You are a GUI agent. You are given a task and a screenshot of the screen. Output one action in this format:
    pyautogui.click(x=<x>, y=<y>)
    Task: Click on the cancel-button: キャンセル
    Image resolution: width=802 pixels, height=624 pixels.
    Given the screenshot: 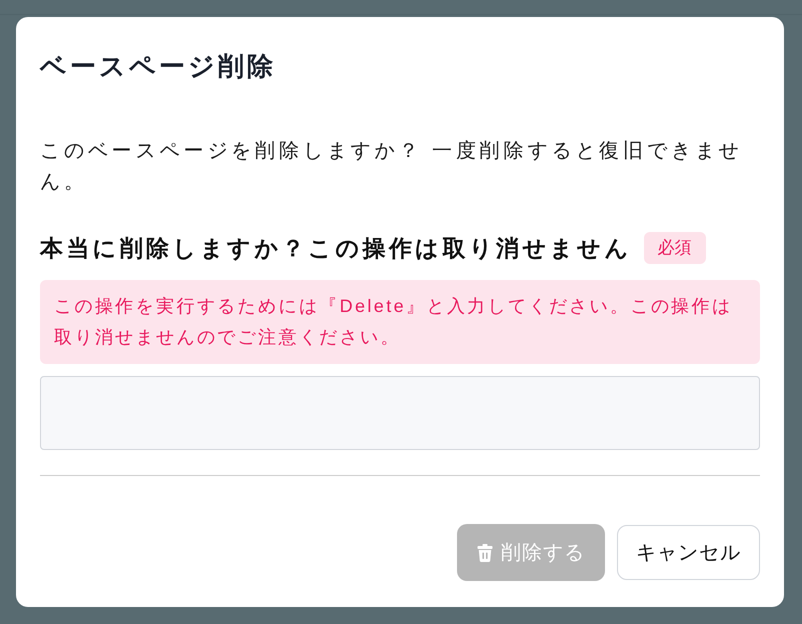 What is the action you would take?
    pyautogui.click(x=688, y=552)
    